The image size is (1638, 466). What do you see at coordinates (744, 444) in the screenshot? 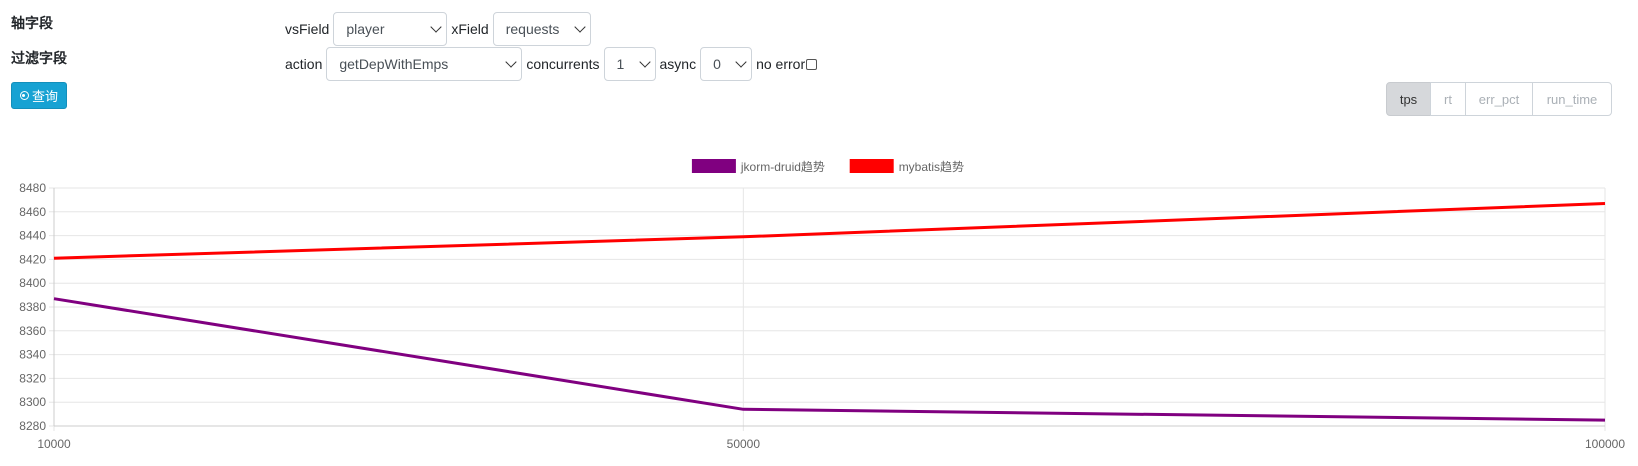
I see `x-tick-label: 50000` at bounding box center [744, 444].